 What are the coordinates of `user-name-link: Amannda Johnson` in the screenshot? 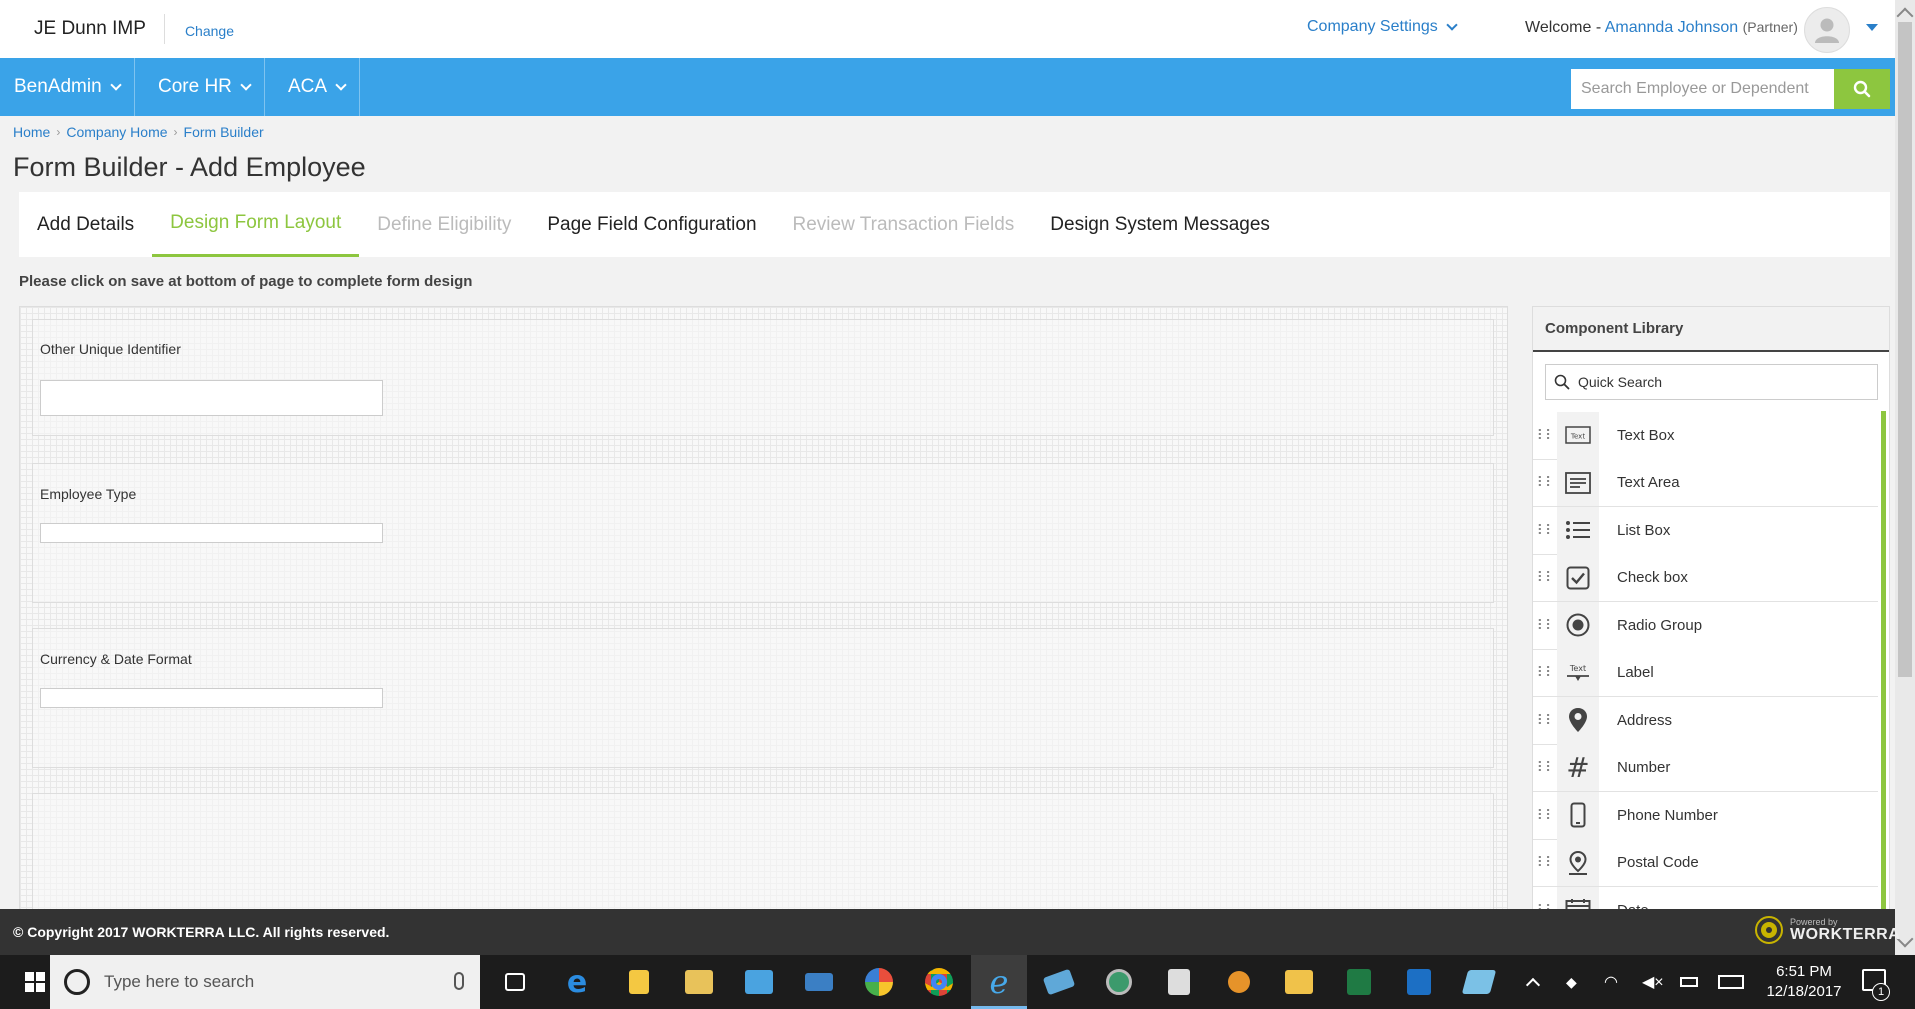 It's located at (1671, 27).